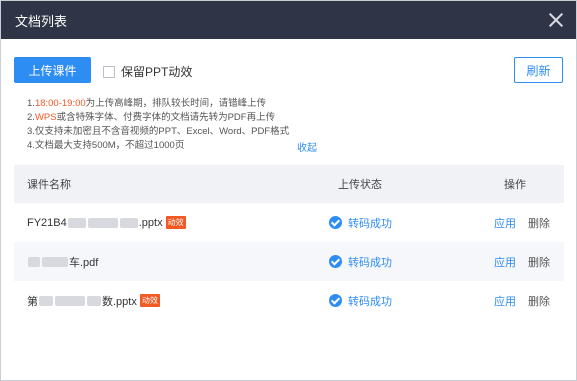  I want to click on note-2-text: 或含特殊字体、付费字体的文档请先转为PDF再上传, so click(166, 117).